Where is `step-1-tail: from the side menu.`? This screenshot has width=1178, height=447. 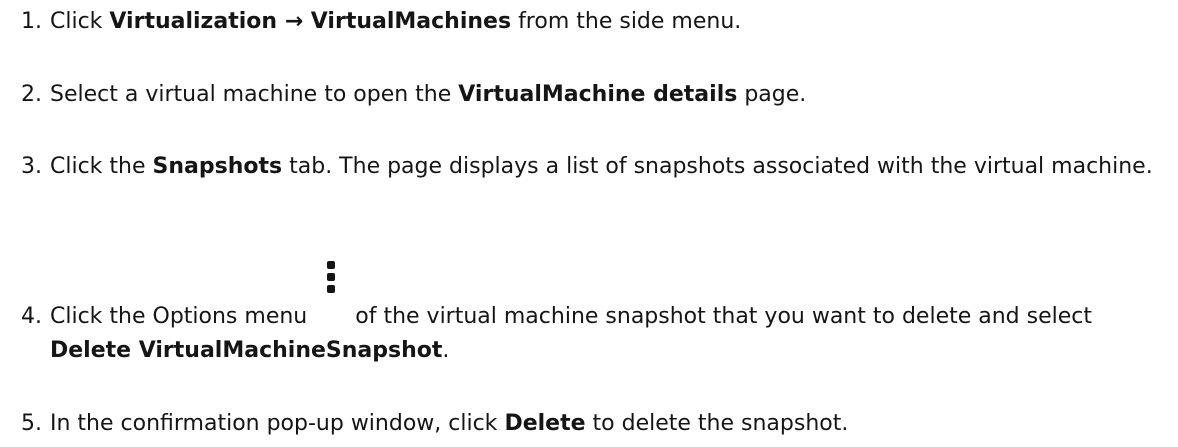
step-1-tail: from the side menu. is located at coordinates (630, 21).